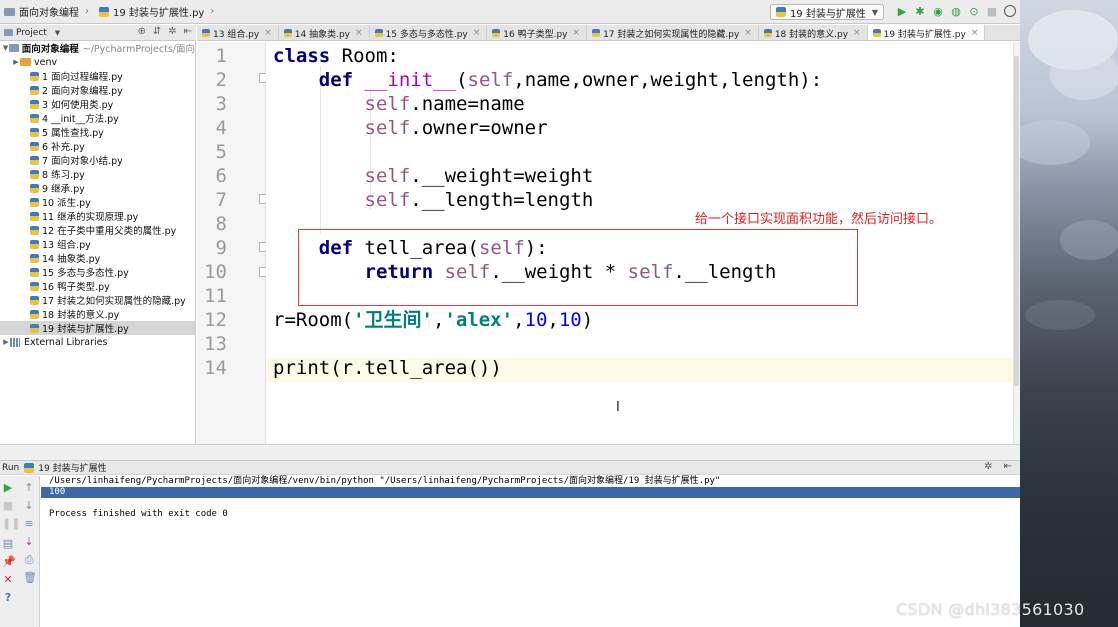 The width and height of the screenshot is (1118, 627). What do you see at coordinates (5, 48) in the screenshot?
I see `expand-arrow-icon: ▼` at bounding box center [5, 48].